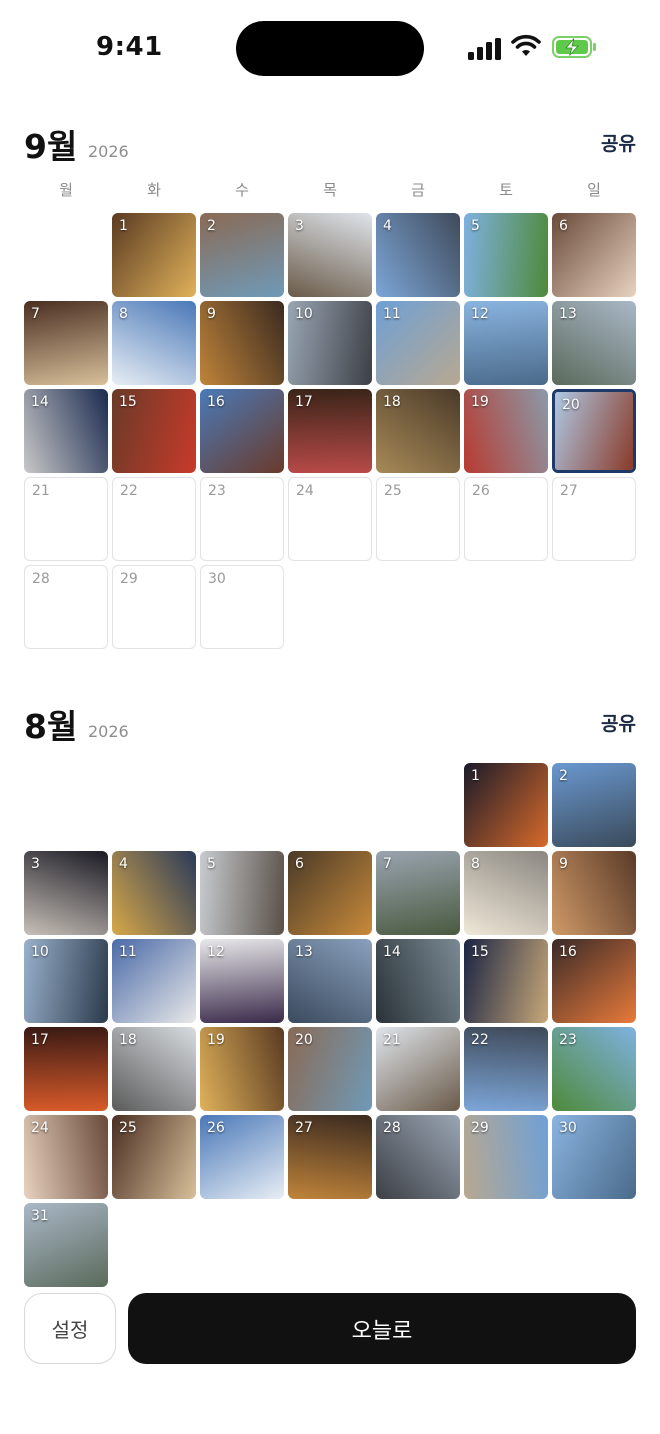 The width and height of the screenshot is (660, 1434). What do you see at coordinates (70, 1328) in the screenshot?
I see `settings-button: 설정` at bounding box center [70, 1328].